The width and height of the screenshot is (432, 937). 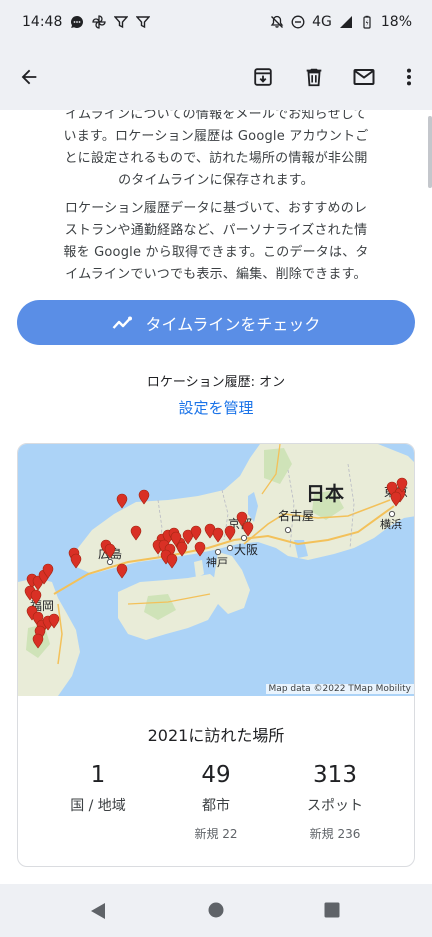 What do you see at coordinates (216, 775) in the screenshot?
I see `stat-cities-value: 49` at bounding box center [216, 775].